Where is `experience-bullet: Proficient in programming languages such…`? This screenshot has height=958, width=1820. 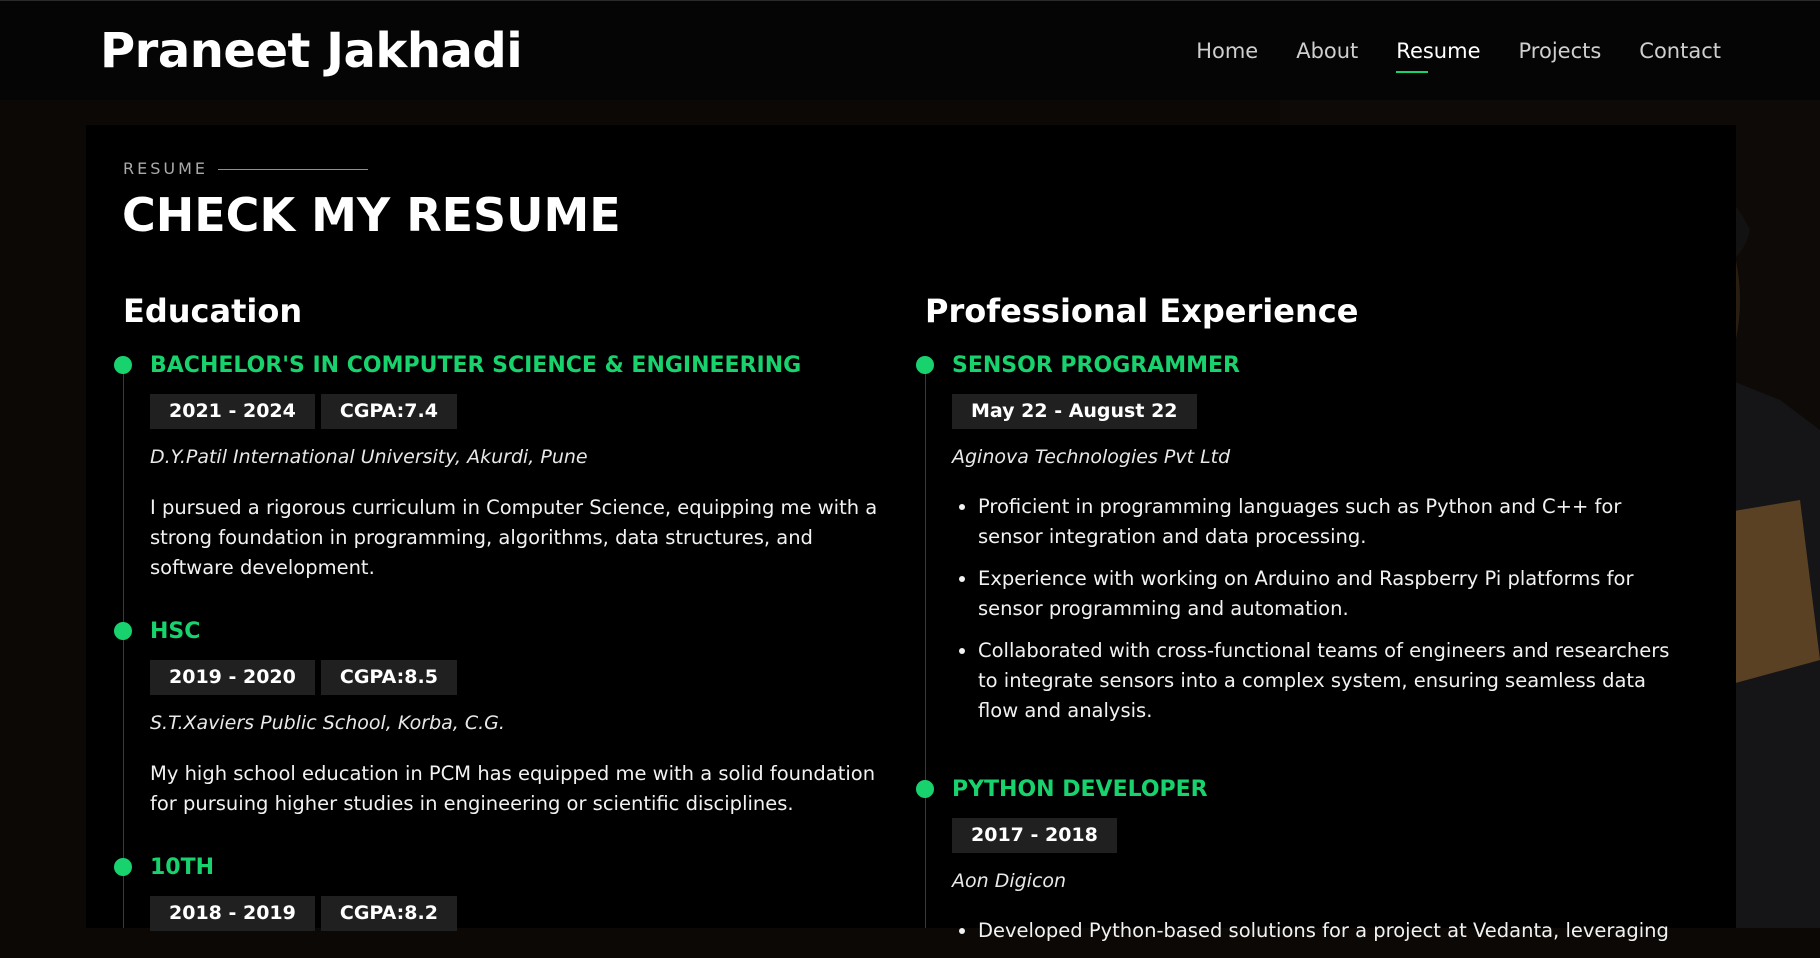
experience-bullet: Proficient in programming languages such… is located at coordinates (1330, 522).